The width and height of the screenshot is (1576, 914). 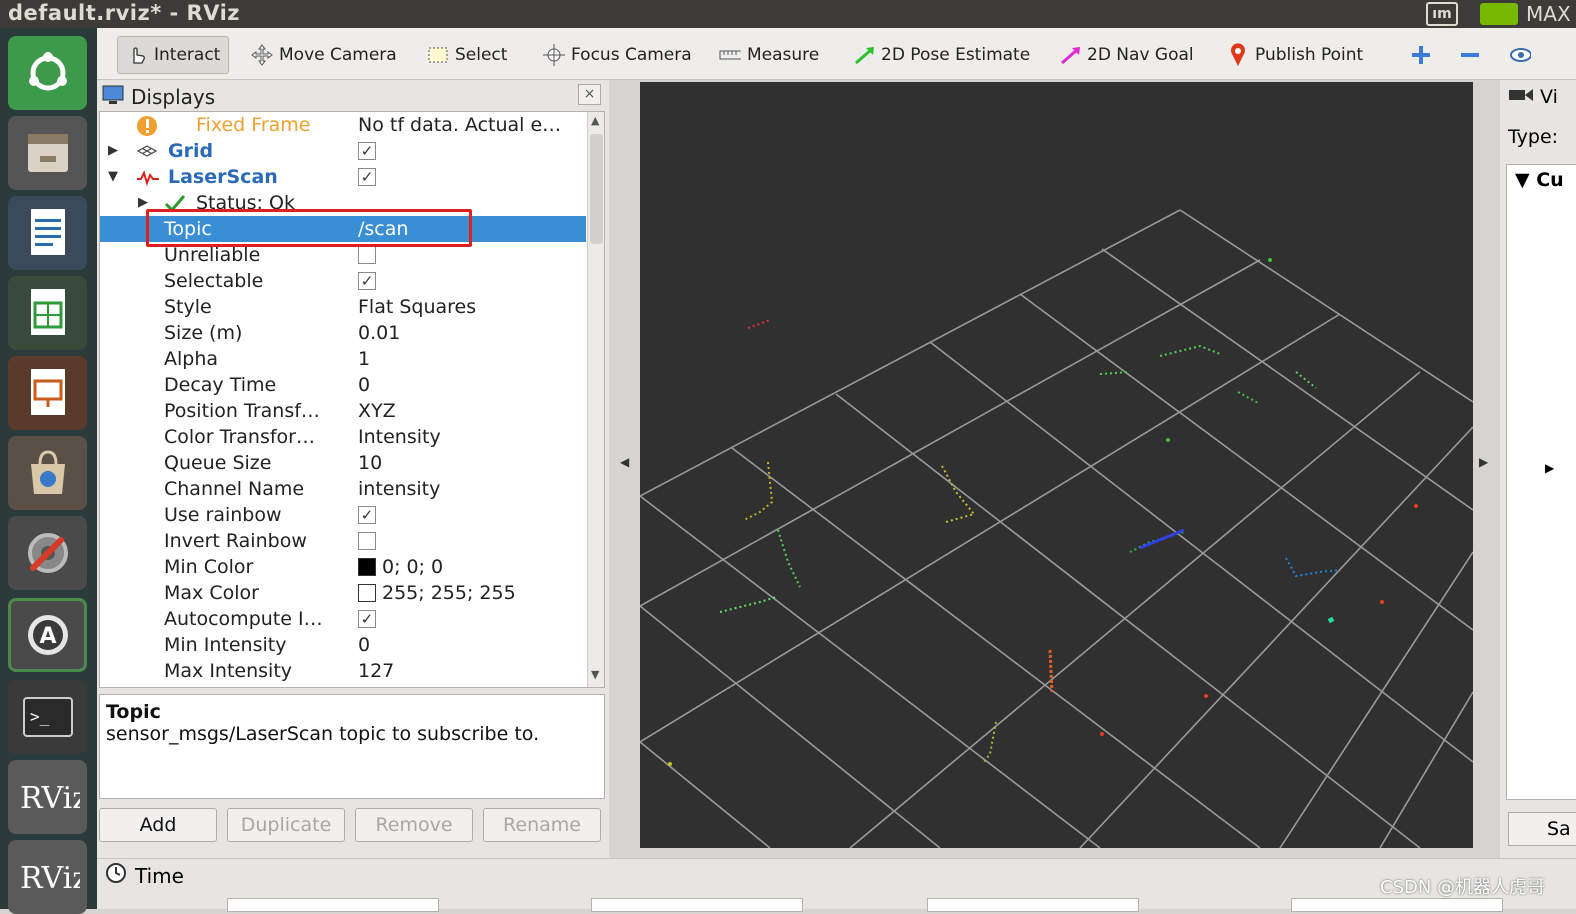 I want to click on ubuntu-dash-icon, so click(x=47, y=73).